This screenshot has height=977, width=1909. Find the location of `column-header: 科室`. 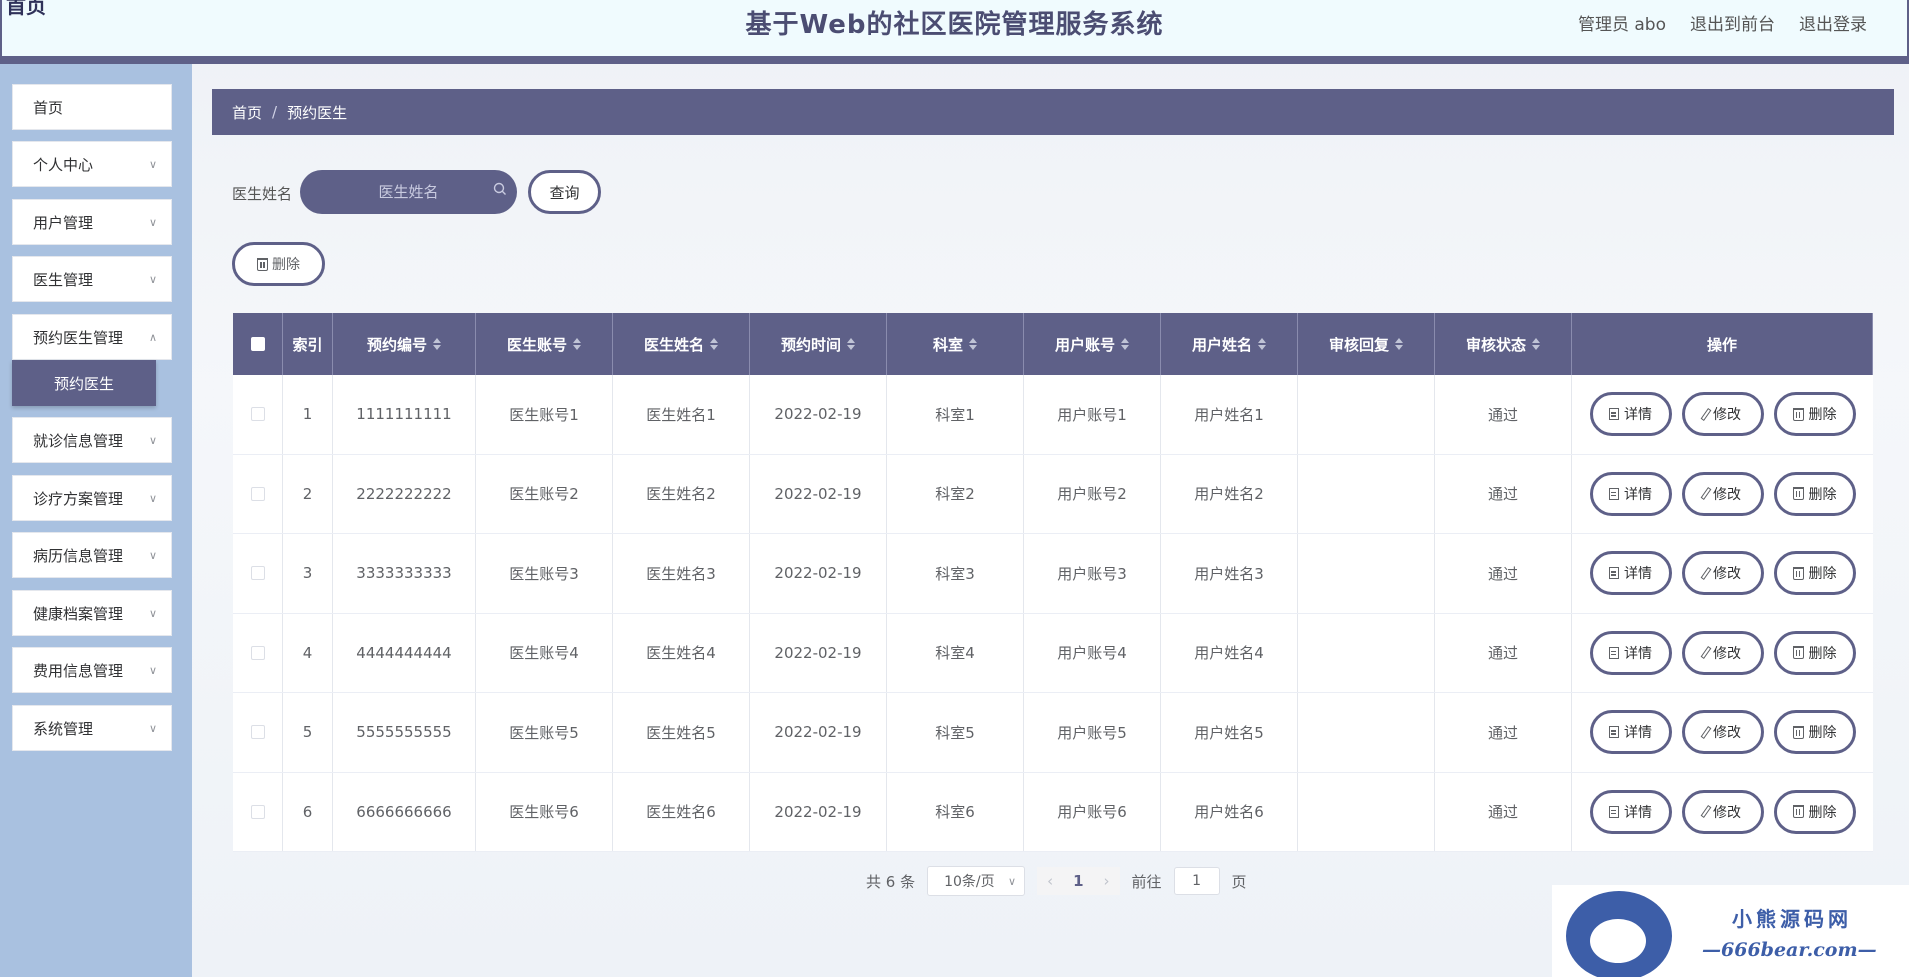

column-header: 科室 is located at coordinates (955, 344).